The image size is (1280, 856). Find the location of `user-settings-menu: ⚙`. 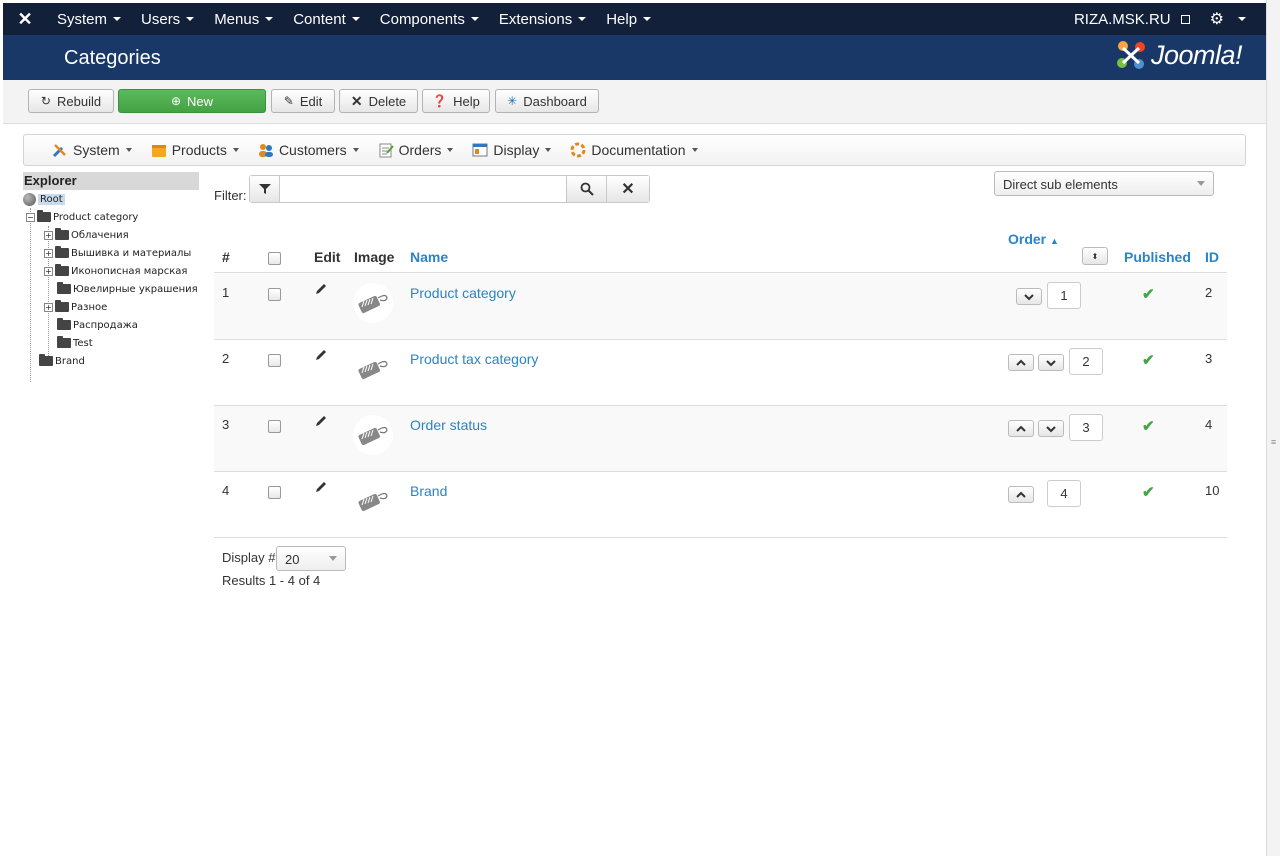

user-settings-menu: ⚙ is located at coordinates (1233, 19).